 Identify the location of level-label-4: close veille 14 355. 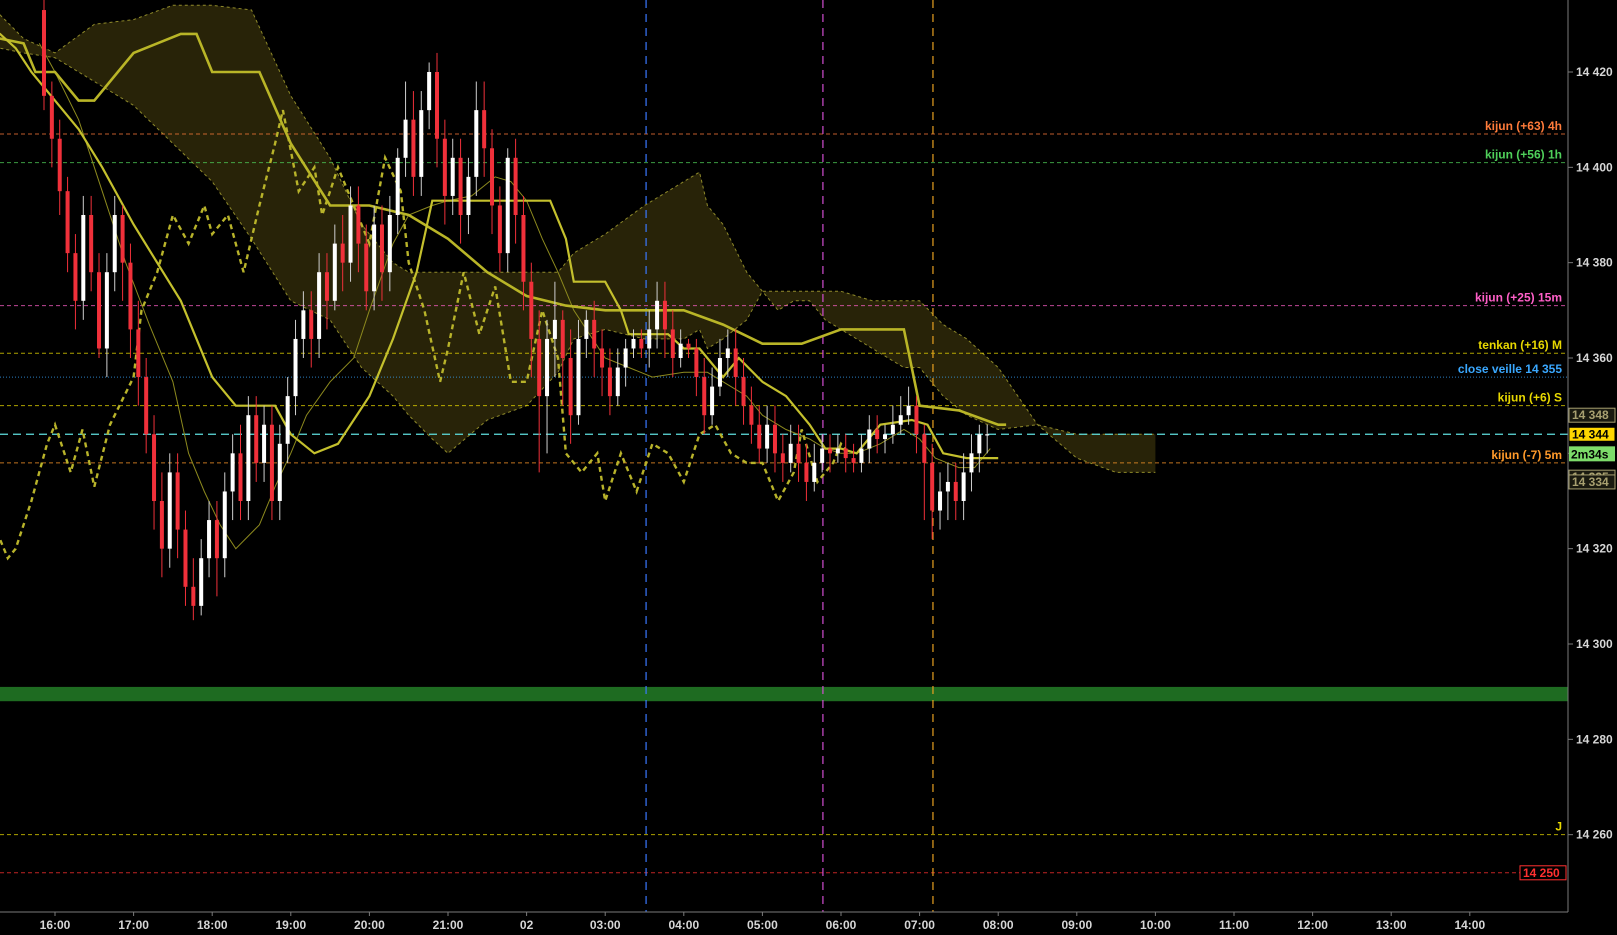
(1510, 369).